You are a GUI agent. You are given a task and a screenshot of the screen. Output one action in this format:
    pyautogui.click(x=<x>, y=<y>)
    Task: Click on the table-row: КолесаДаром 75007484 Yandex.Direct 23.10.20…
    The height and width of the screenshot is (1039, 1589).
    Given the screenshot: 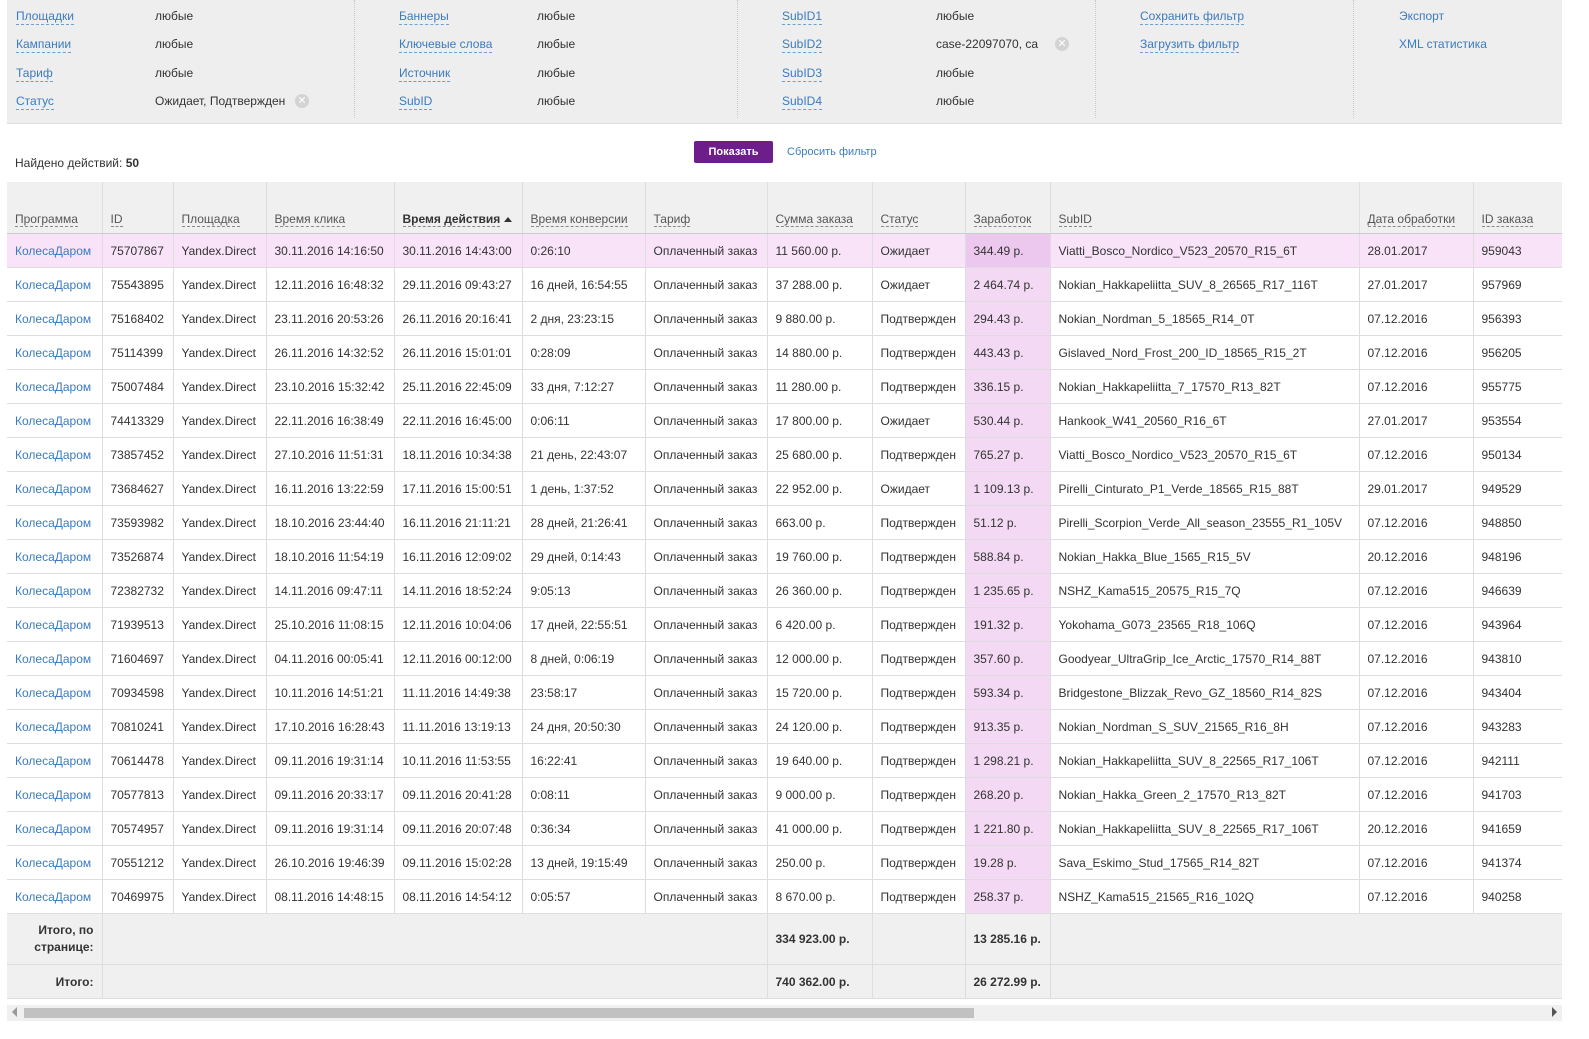 What is the action you would take?
    pyautogui.click(x=784, y=386)
    